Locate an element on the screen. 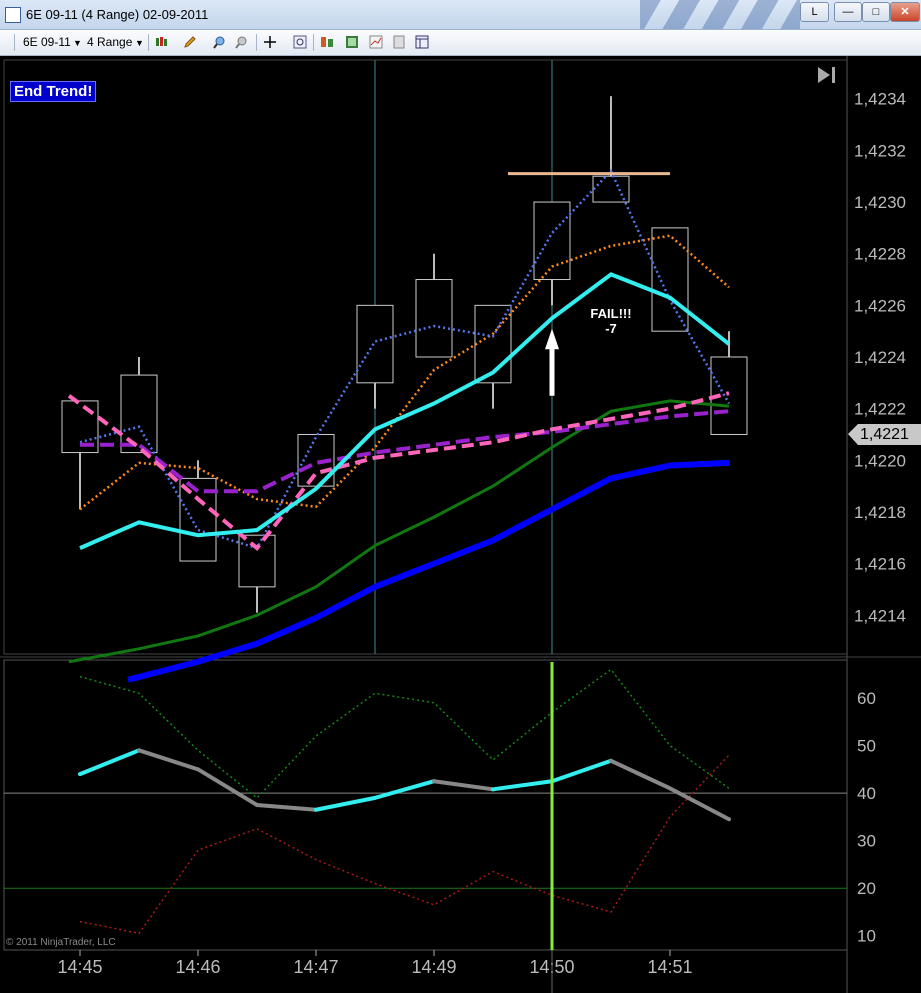 The height and width of the screenshot is (993, 921). time-tick-label: 14:51 is located at coordinates (669, 967).